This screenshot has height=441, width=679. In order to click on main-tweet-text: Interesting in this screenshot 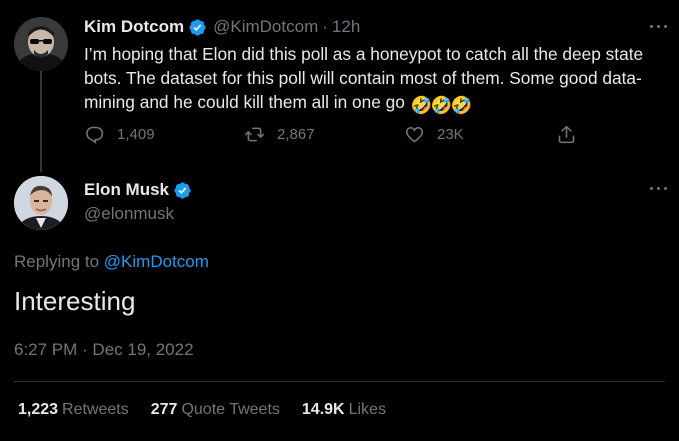, I will do `click(75, 301)`.